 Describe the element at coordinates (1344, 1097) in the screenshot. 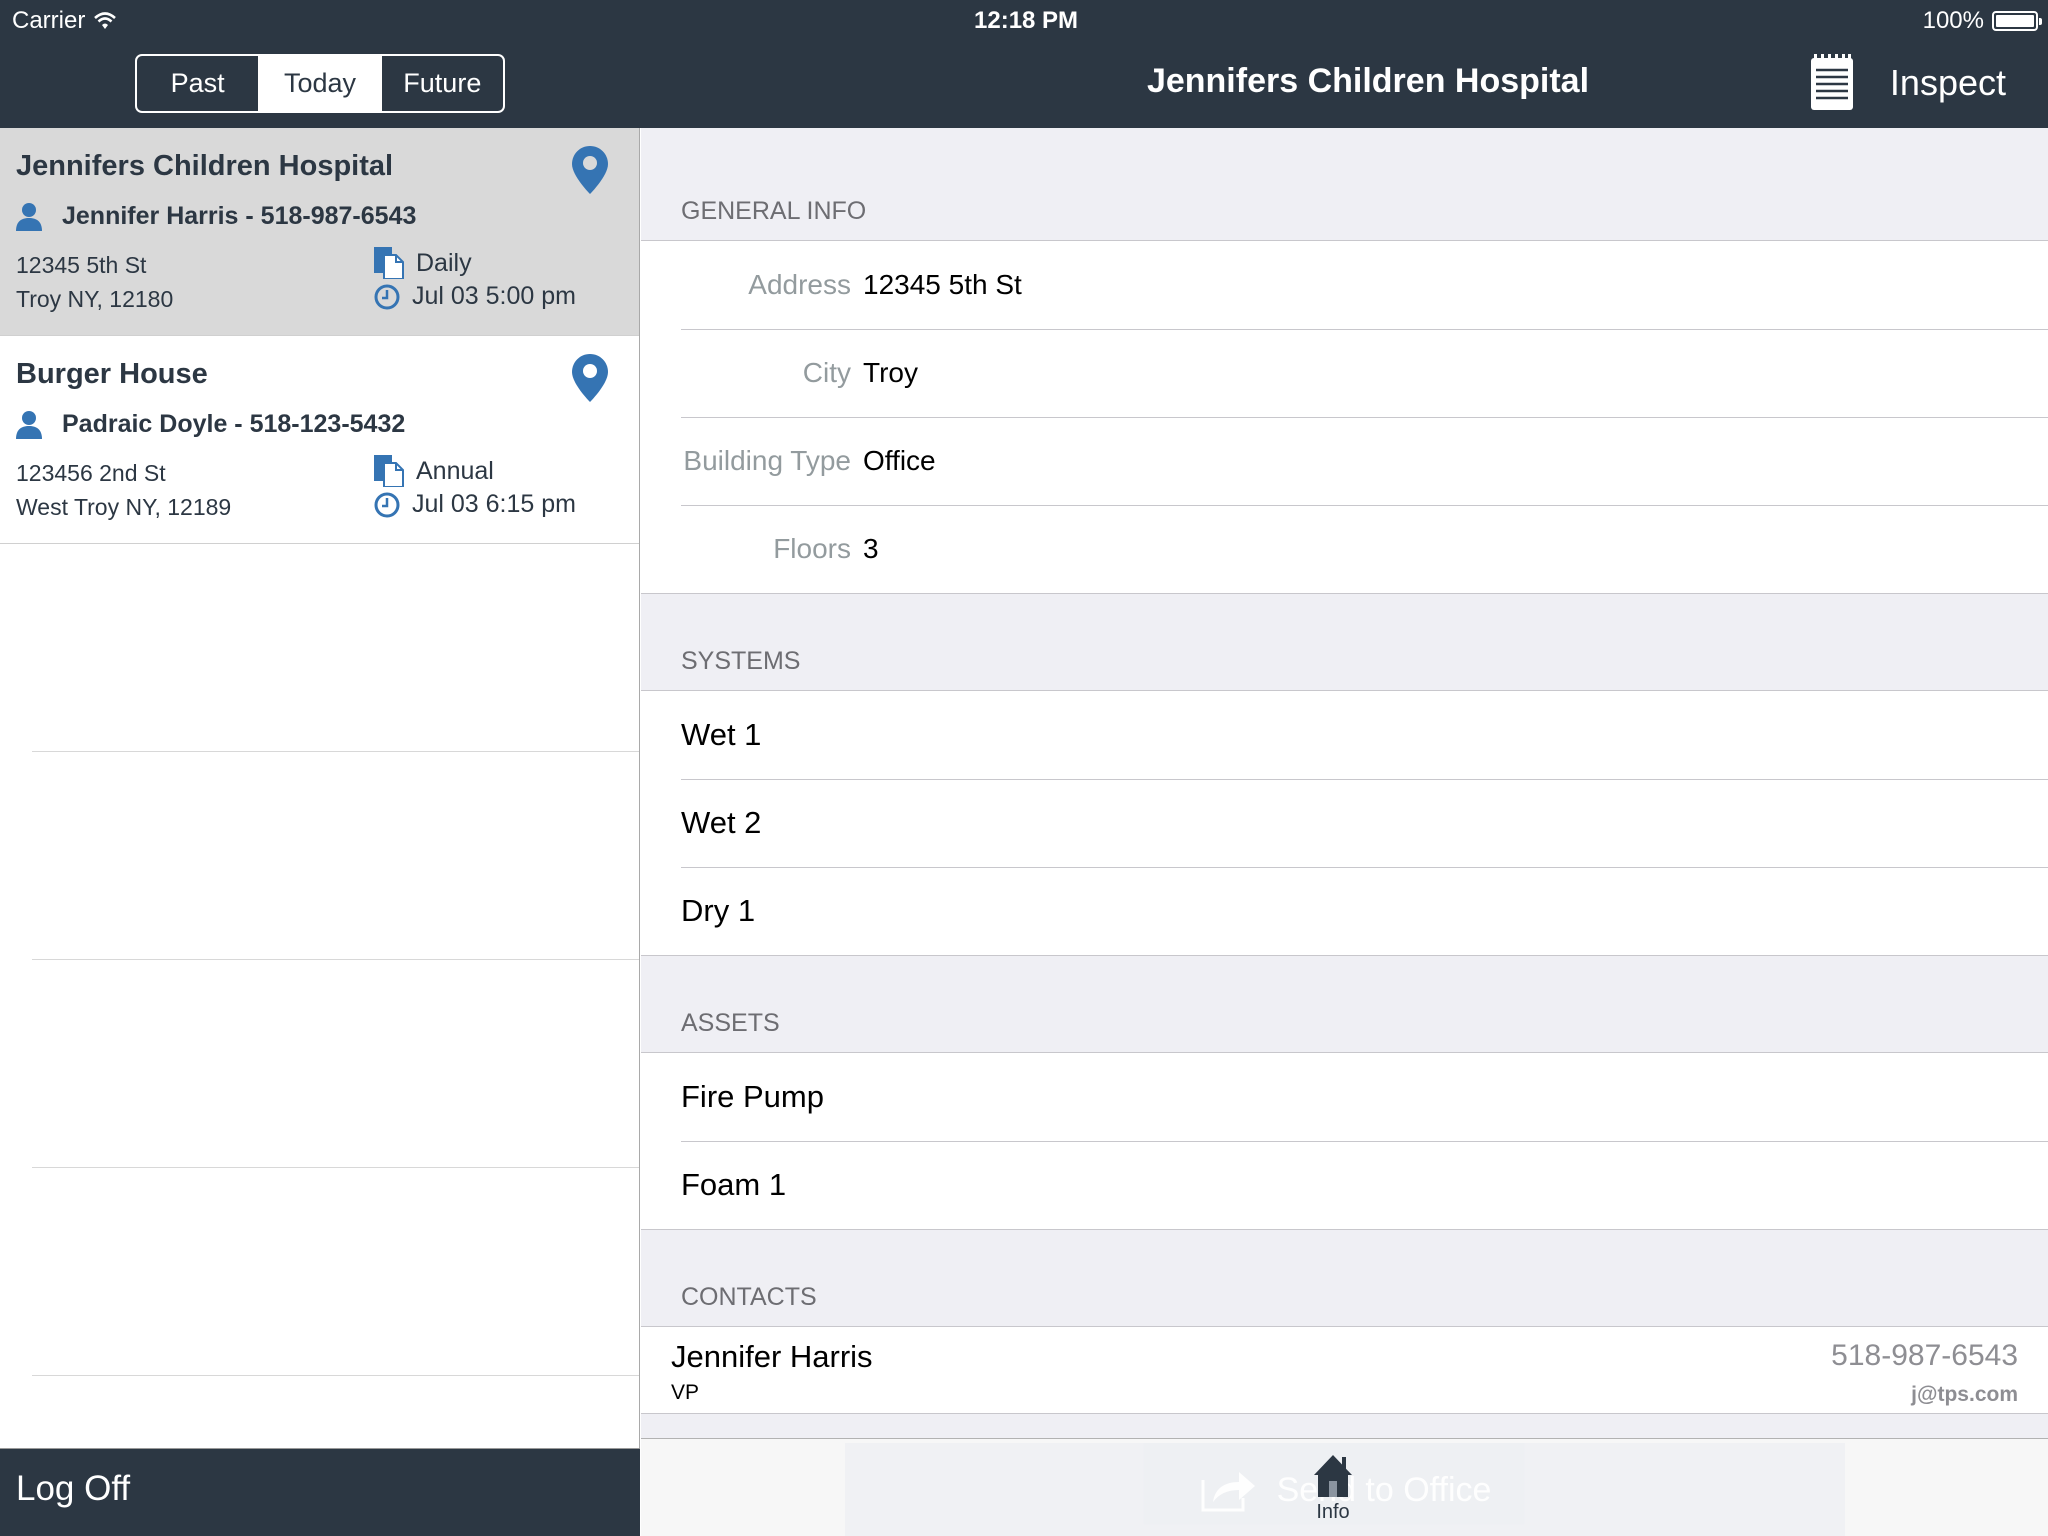

I see `asset-item: Fire Pump` at that location.